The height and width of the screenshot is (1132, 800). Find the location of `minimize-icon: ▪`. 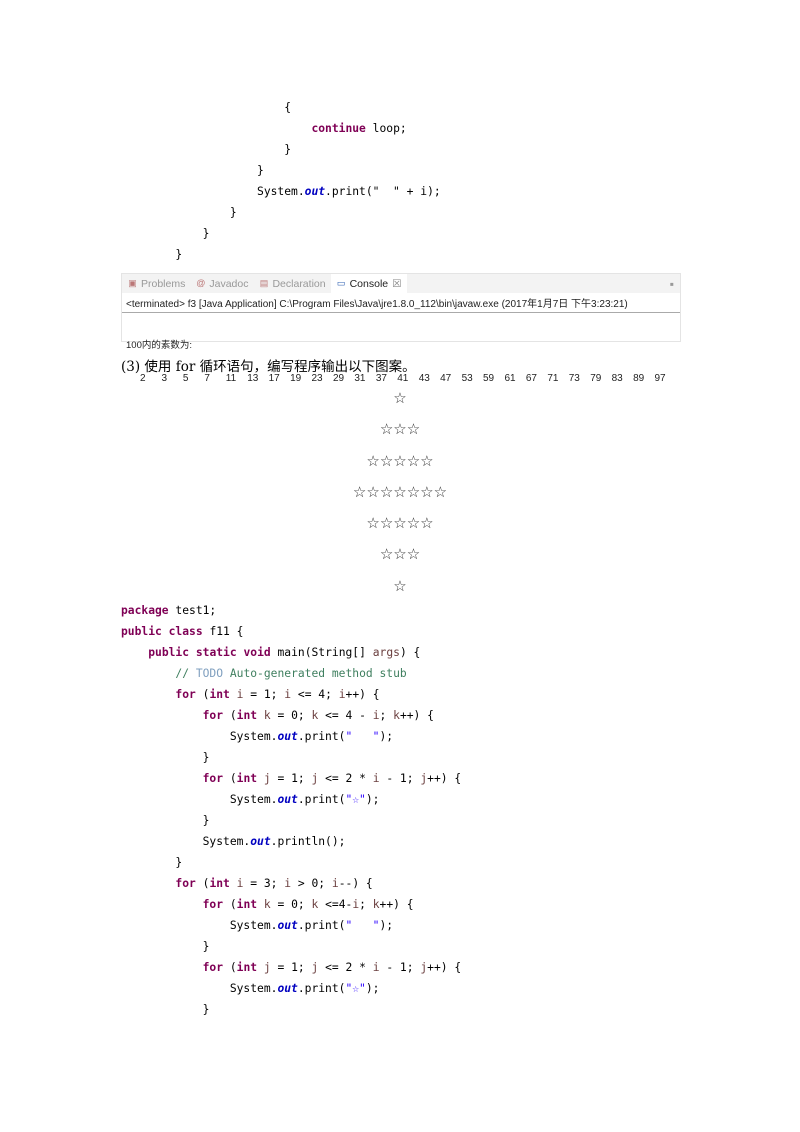

minimize-icon: ▪ is located at coordinates (672, 284).